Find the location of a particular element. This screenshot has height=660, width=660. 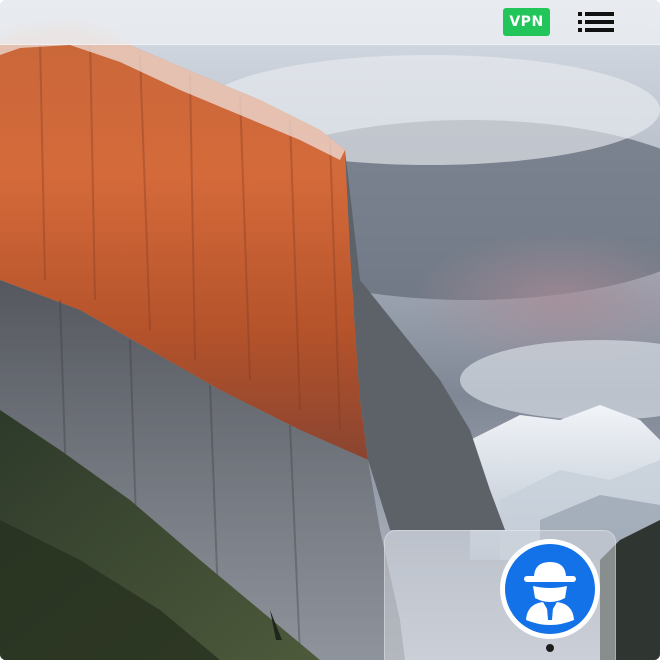

app-running-indicator is located at coordinates (550, 648).